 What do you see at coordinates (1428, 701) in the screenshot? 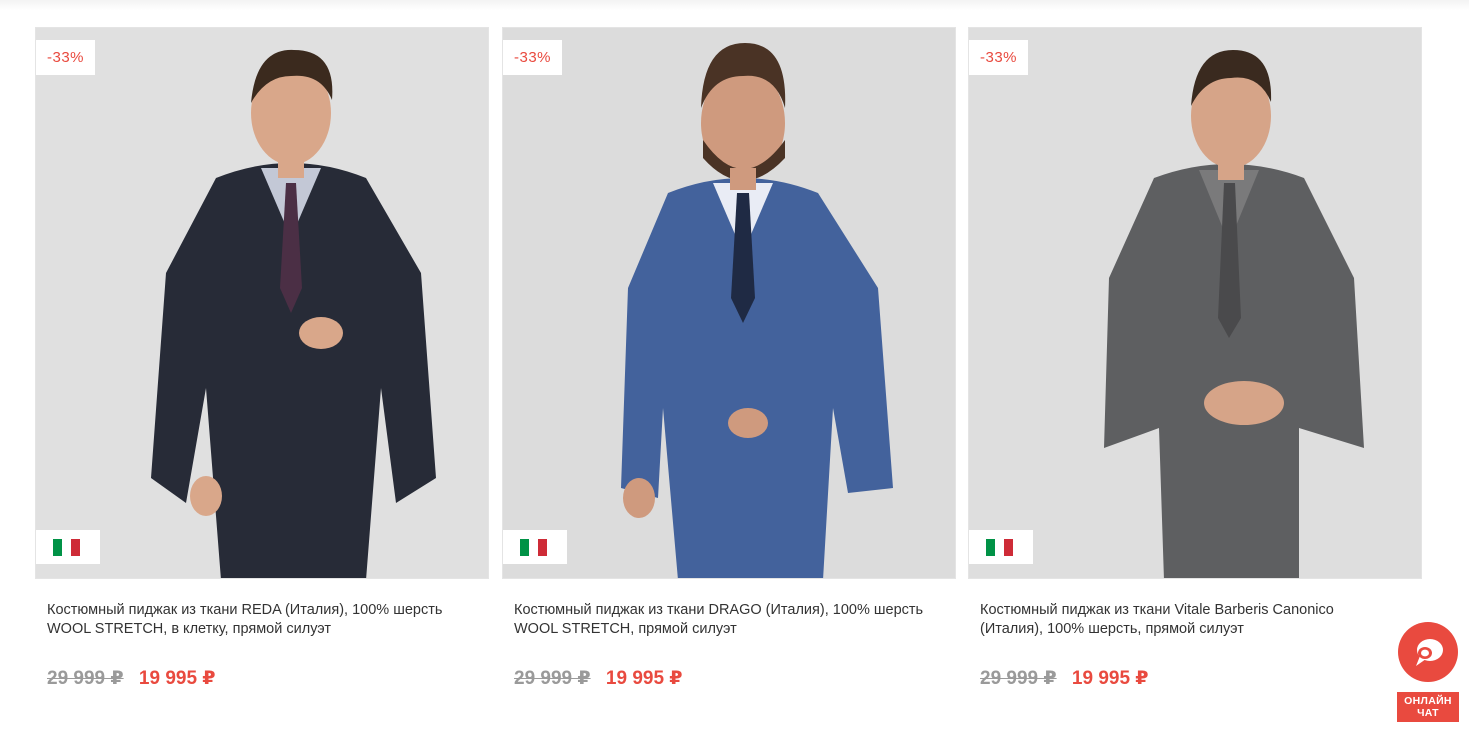
I see `chat-label-line1: ОНЛАЙН` at bounding box center [1428, 701].